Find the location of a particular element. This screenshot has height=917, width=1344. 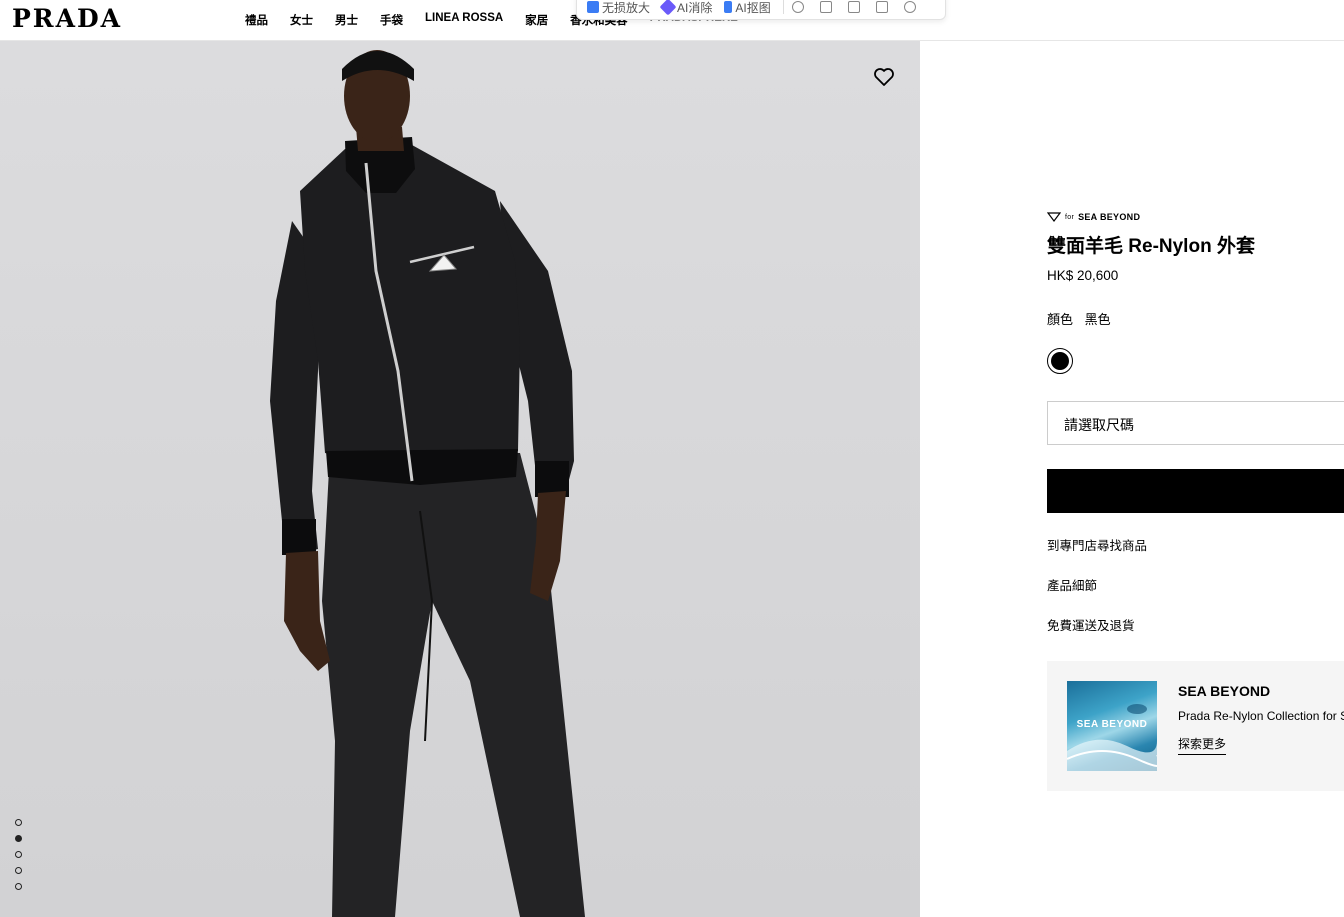

product-title: 雙面羊毛 Re-Nylon 外套 is located at coordinates (1151, 246).